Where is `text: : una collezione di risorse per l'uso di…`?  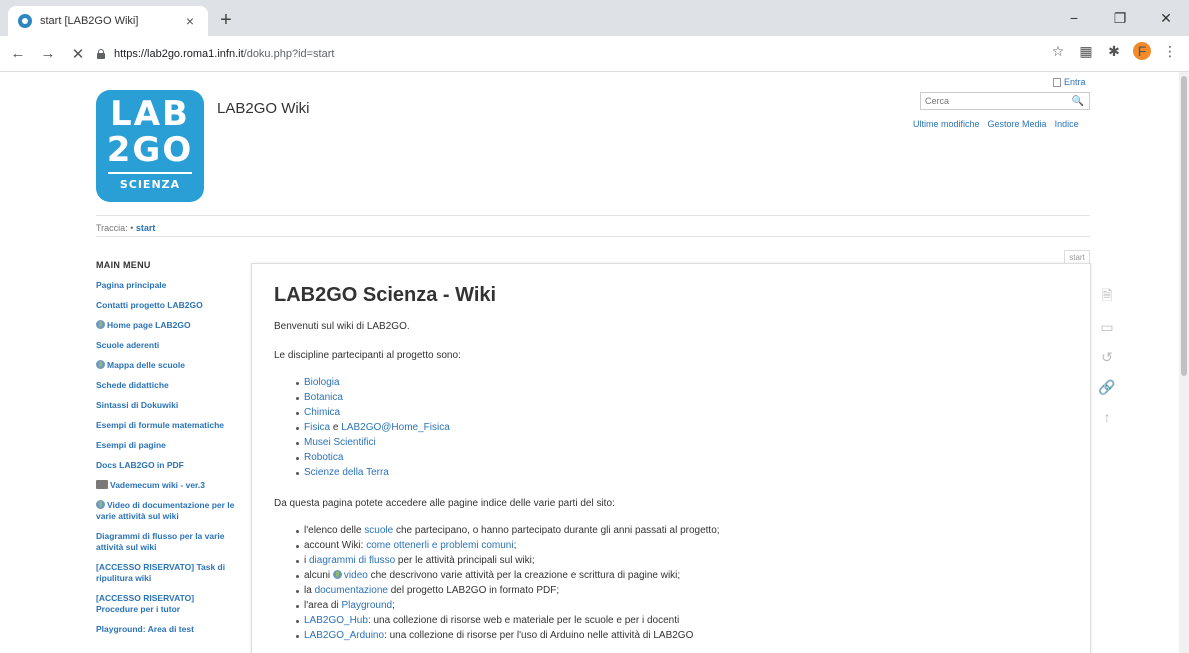
text: : una collezione di risorse per l'uso di… is located at coordinates (539, 635).